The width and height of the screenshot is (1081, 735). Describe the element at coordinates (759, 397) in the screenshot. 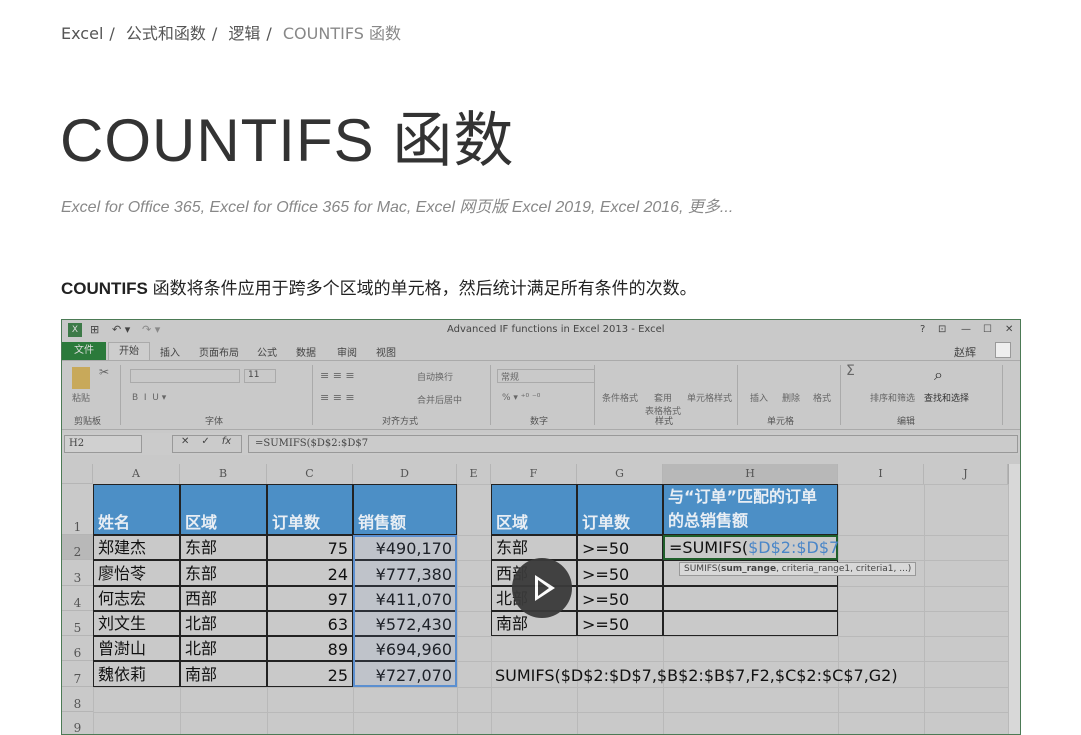

I see `insert-cells-button: 插入` at that location.